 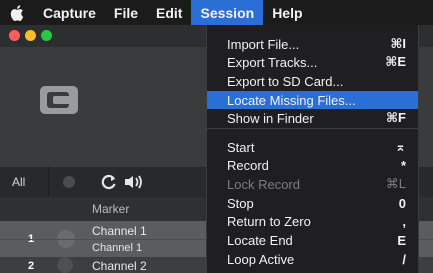 What do you see at coordinates (263, 184) in the screenshot?
I see `menu-item-label: Lock Record` at bounding box center [263, 184].